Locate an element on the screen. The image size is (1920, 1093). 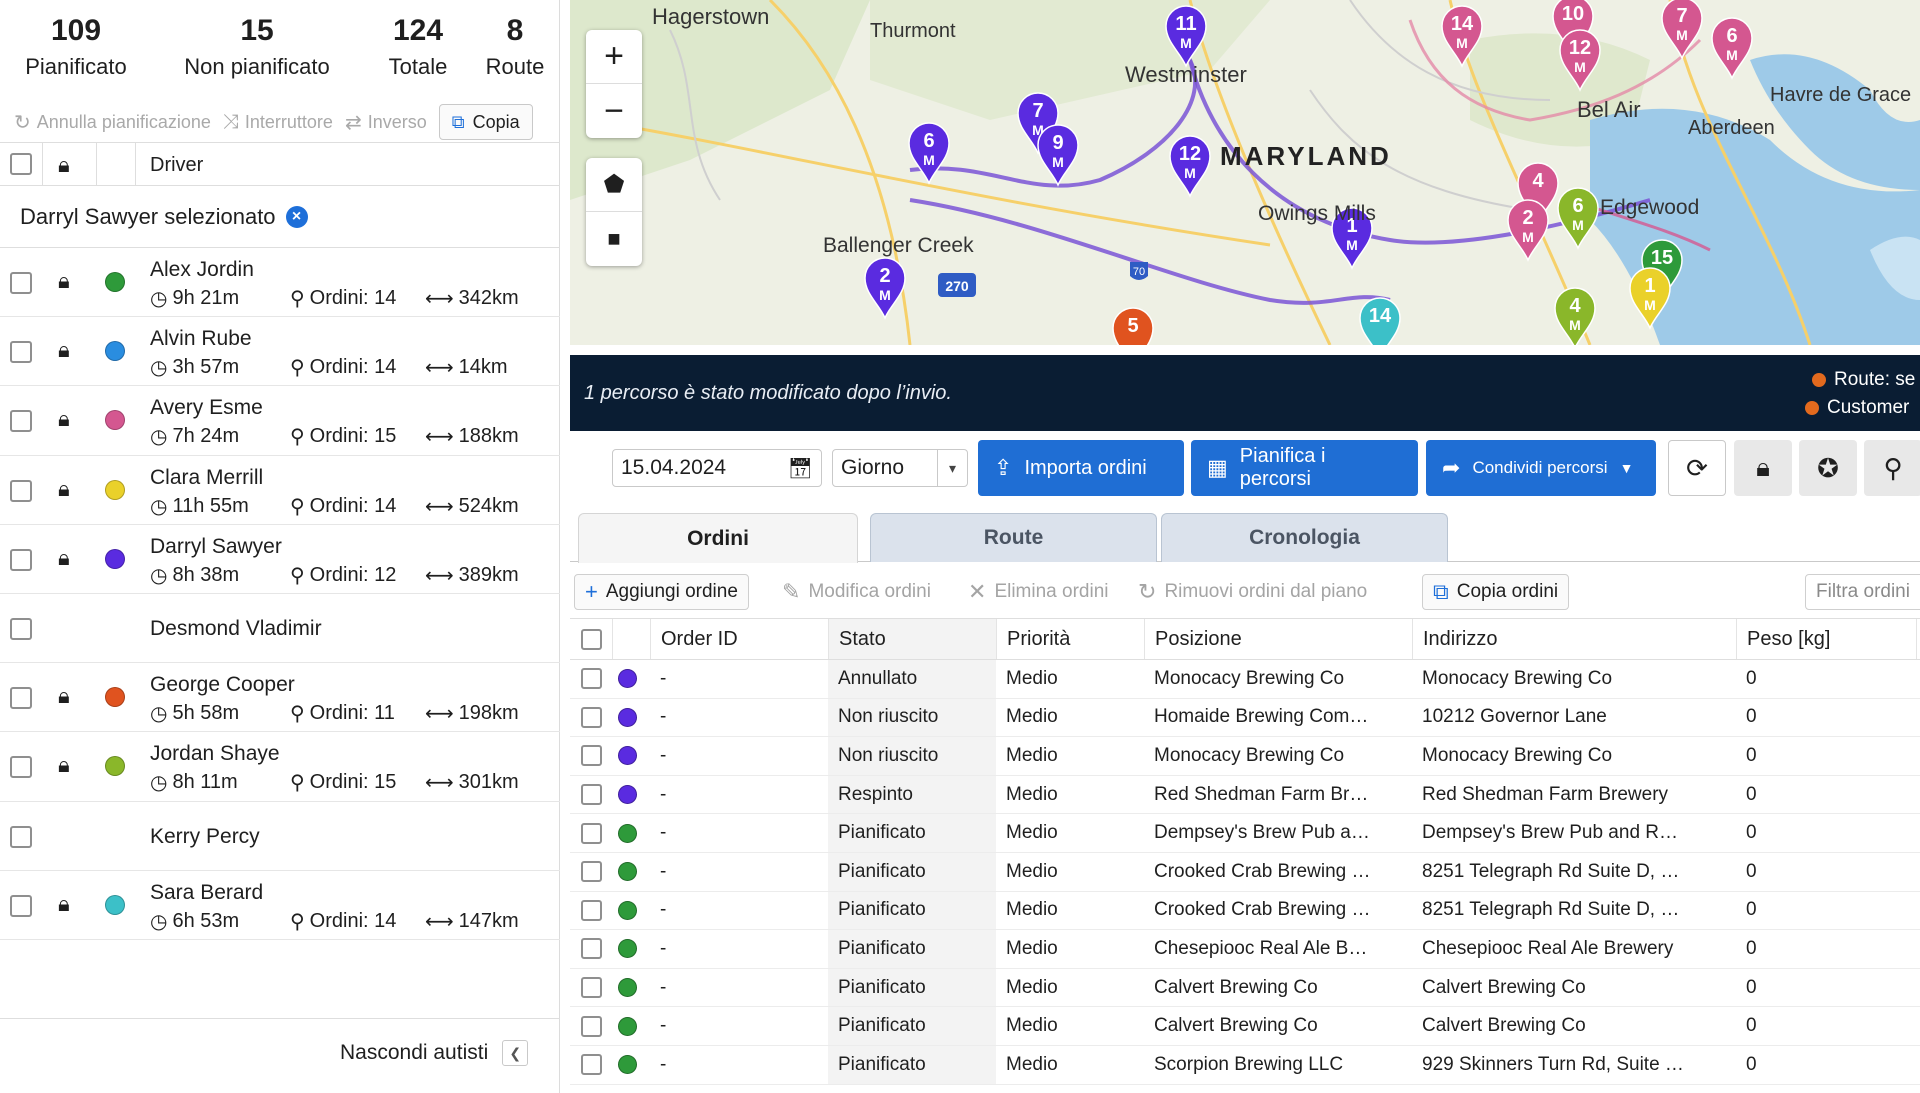
share-routes-button: ➦ Condividi percorsi ▼ is located at coordinates (1541, 468).